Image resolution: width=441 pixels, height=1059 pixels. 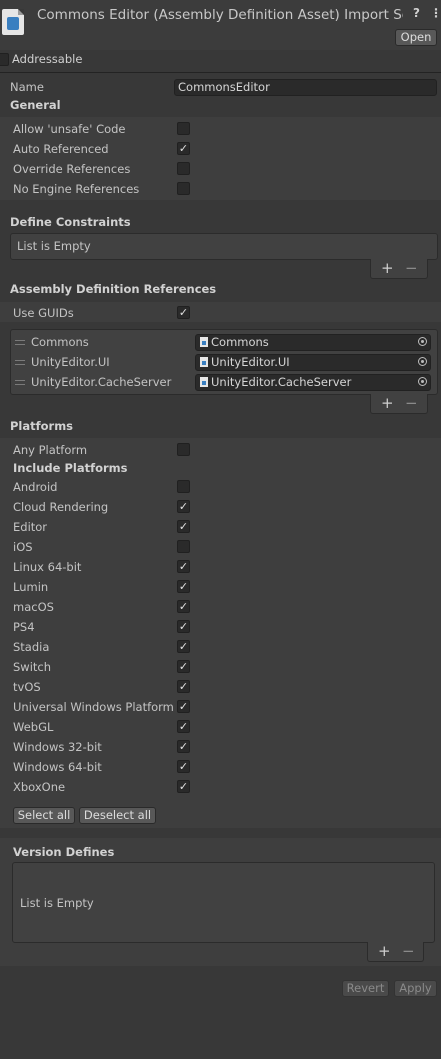 What do you see at coordinates (183, 626) in the screenshot?
I see `platform-checkbox-ps4: ✓` at bounding box center [183, 626].